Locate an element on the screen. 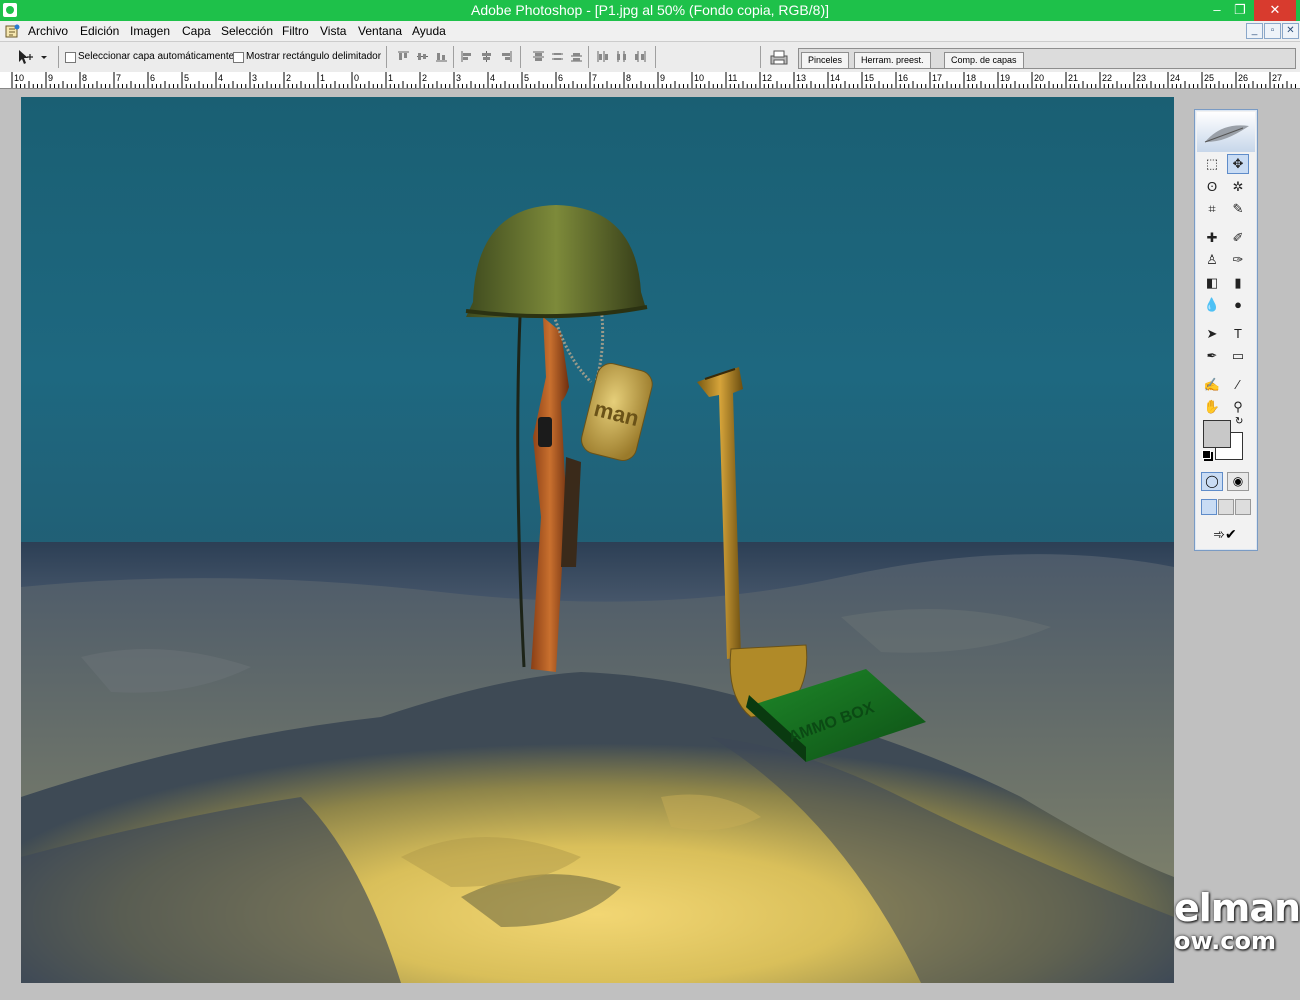  ruler-label: 5 is located at coordinates (527, 78).